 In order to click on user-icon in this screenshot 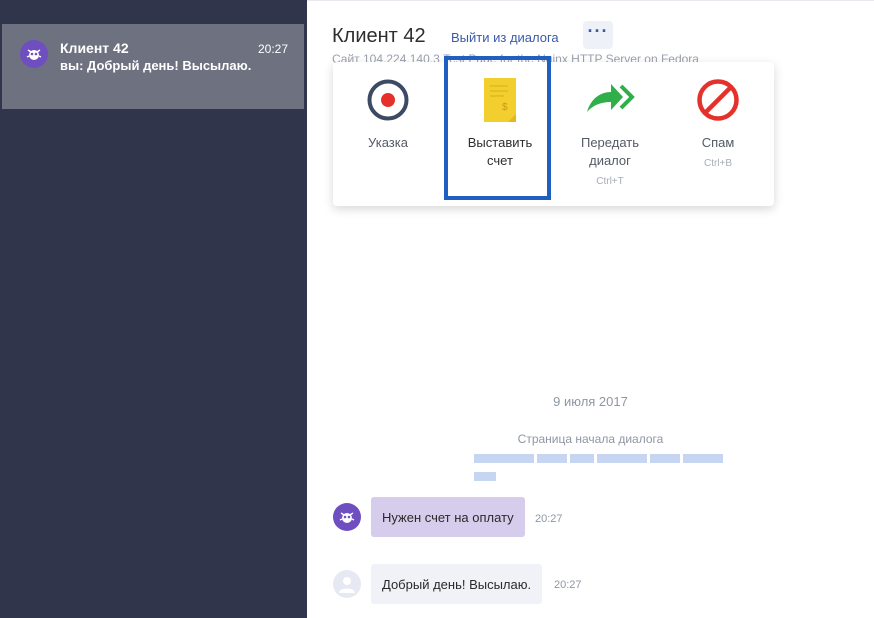, I will do `click(347, 585)`.